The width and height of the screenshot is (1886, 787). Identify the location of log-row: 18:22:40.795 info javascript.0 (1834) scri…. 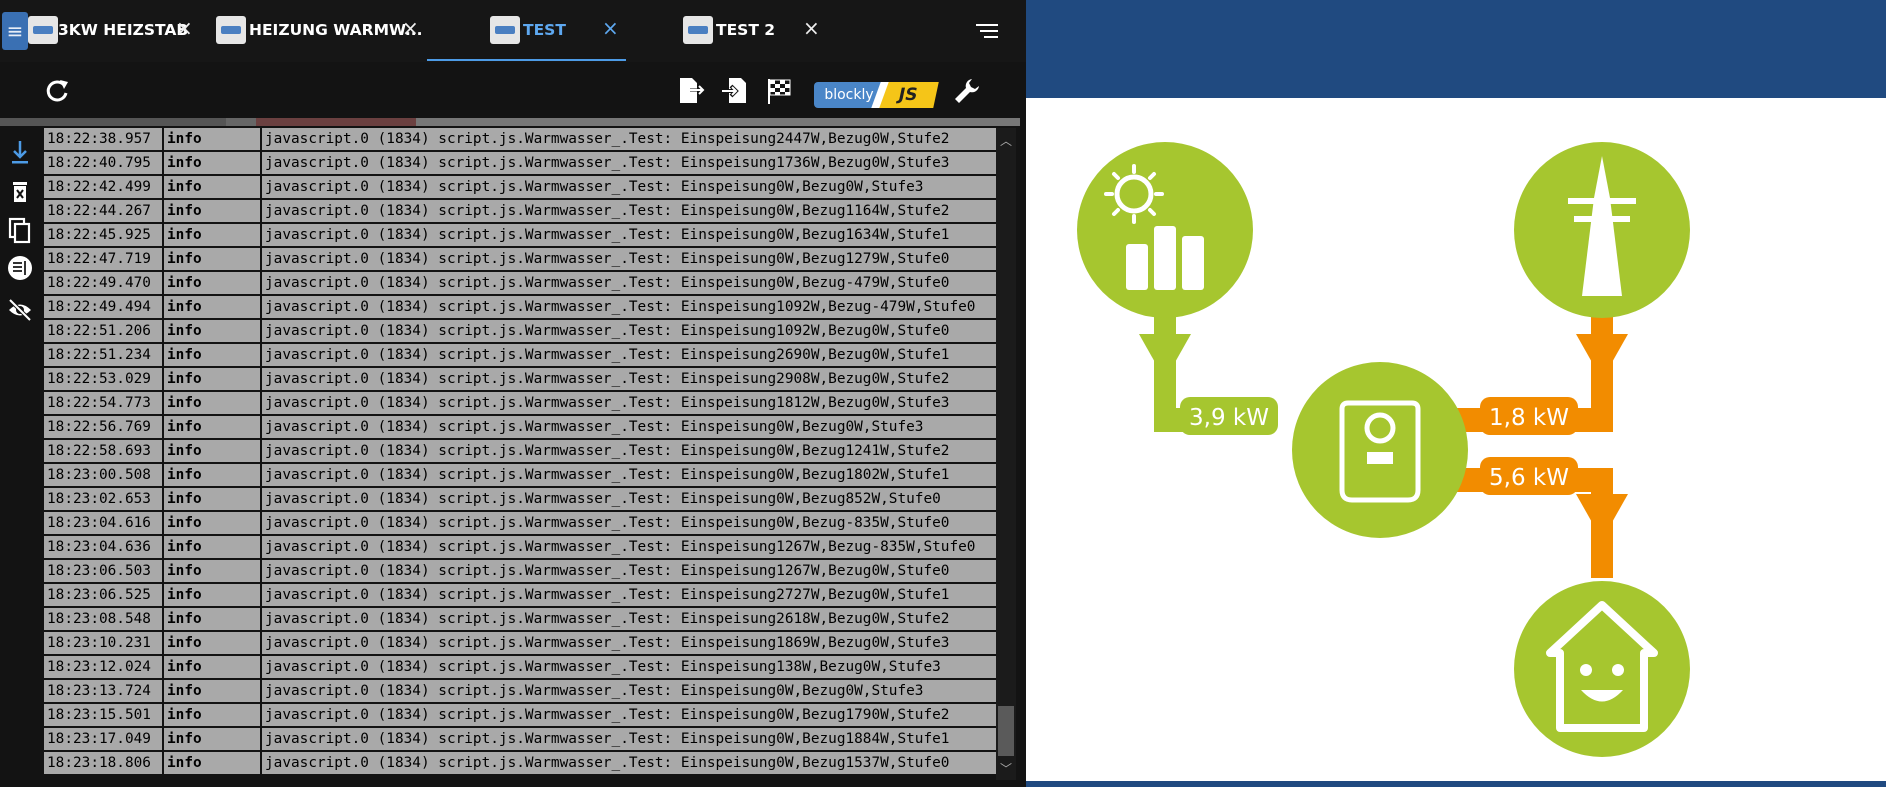
(520, 164).